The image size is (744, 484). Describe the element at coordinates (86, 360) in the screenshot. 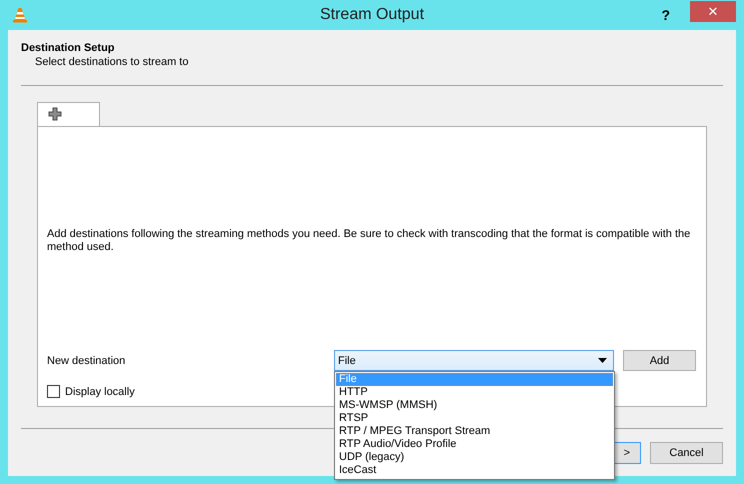

I see `field-label: New destination` at that location.